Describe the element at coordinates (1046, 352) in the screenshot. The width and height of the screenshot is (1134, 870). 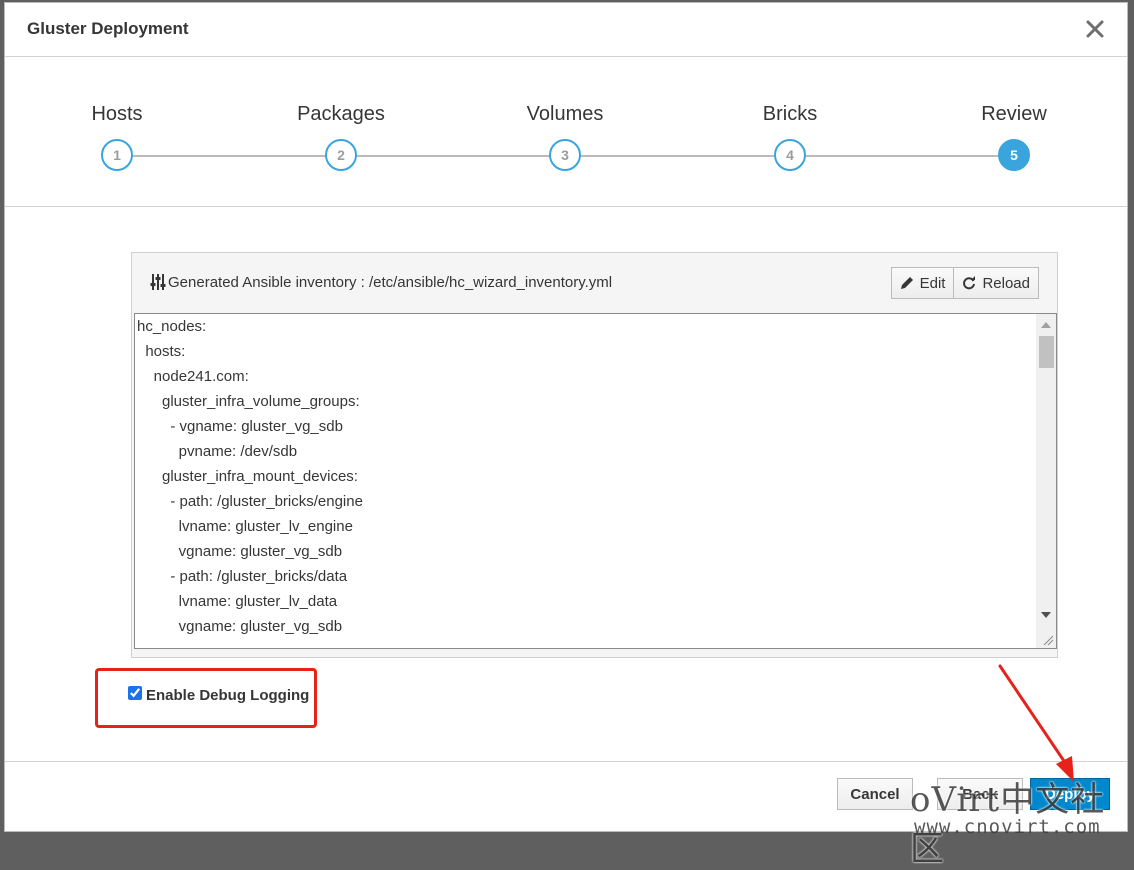
I see `scroll-thumb` at that location.